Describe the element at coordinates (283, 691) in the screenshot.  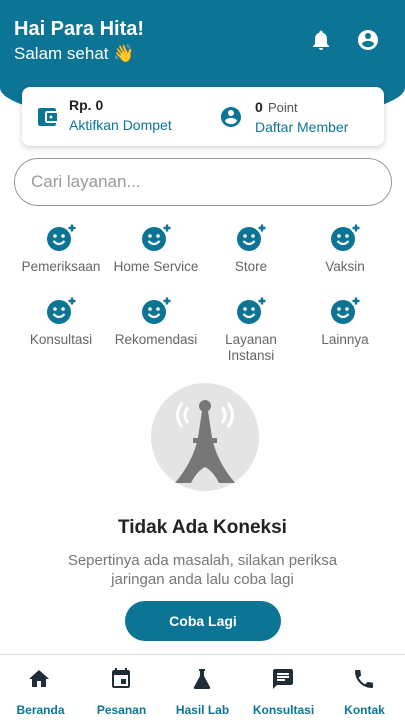
I see `nav-item-konsultasi: Konsultasi` at that location.